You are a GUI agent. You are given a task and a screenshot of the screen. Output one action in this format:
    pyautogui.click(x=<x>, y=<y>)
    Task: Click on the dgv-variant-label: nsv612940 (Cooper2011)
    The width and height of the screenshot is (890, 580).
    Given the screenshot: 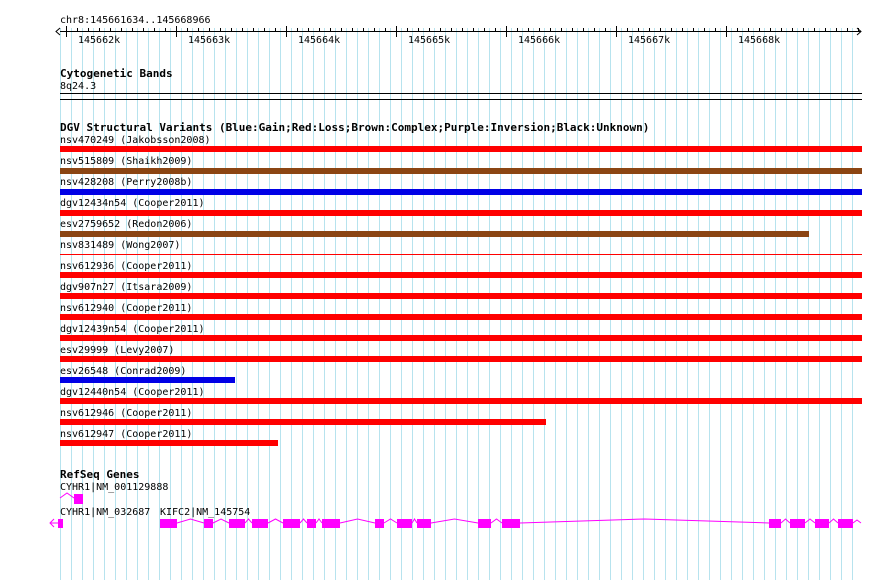 What is the action you would take?
    pyautogui.click(x=126, y=308)
    